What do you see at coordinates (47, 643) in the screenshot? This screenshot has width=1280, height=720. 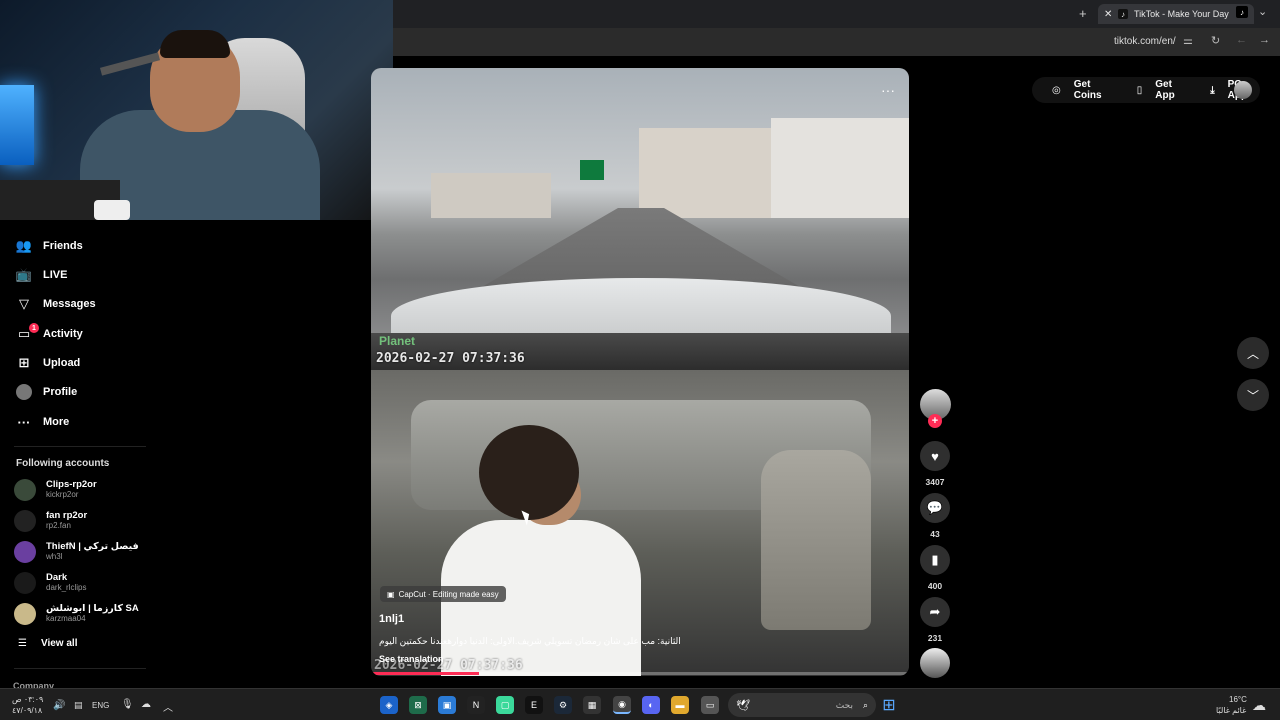 I see `view-all-button: ☰ View all` at bounding box center [47, 643].